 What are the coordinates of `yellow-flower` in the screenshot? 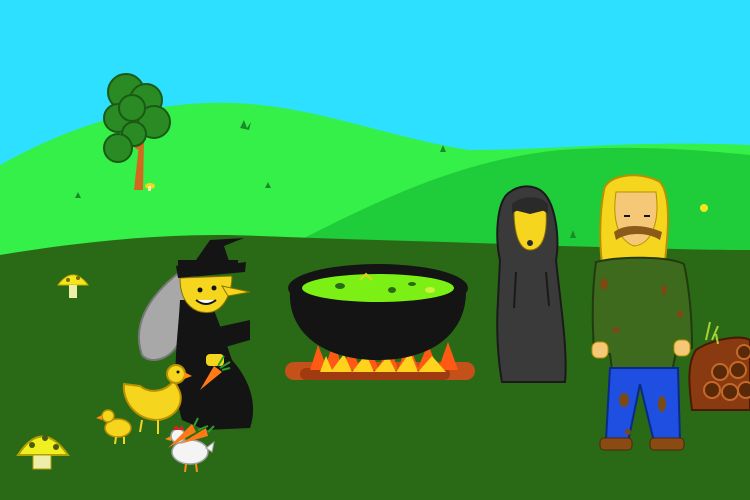 It's located at (704, 208).